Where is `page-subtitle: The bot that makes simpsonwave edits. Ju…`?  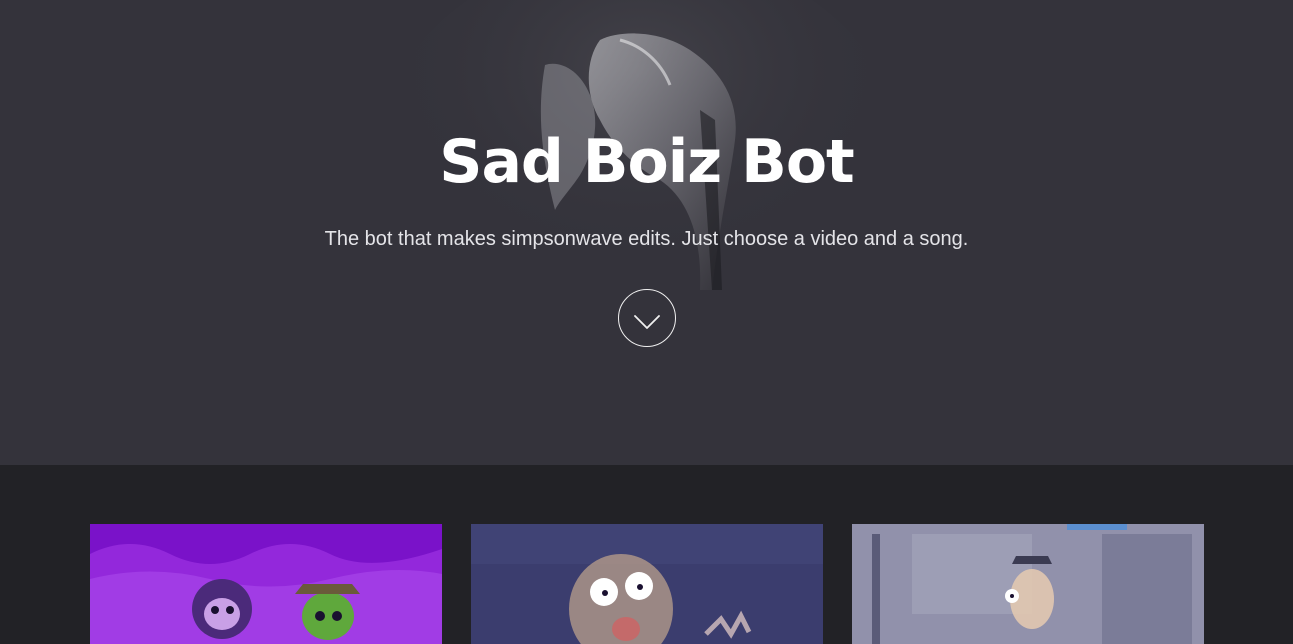 page-subtitle: The bot that makes simpsonwave edits. Ju… is located at coordinates (646, 239).